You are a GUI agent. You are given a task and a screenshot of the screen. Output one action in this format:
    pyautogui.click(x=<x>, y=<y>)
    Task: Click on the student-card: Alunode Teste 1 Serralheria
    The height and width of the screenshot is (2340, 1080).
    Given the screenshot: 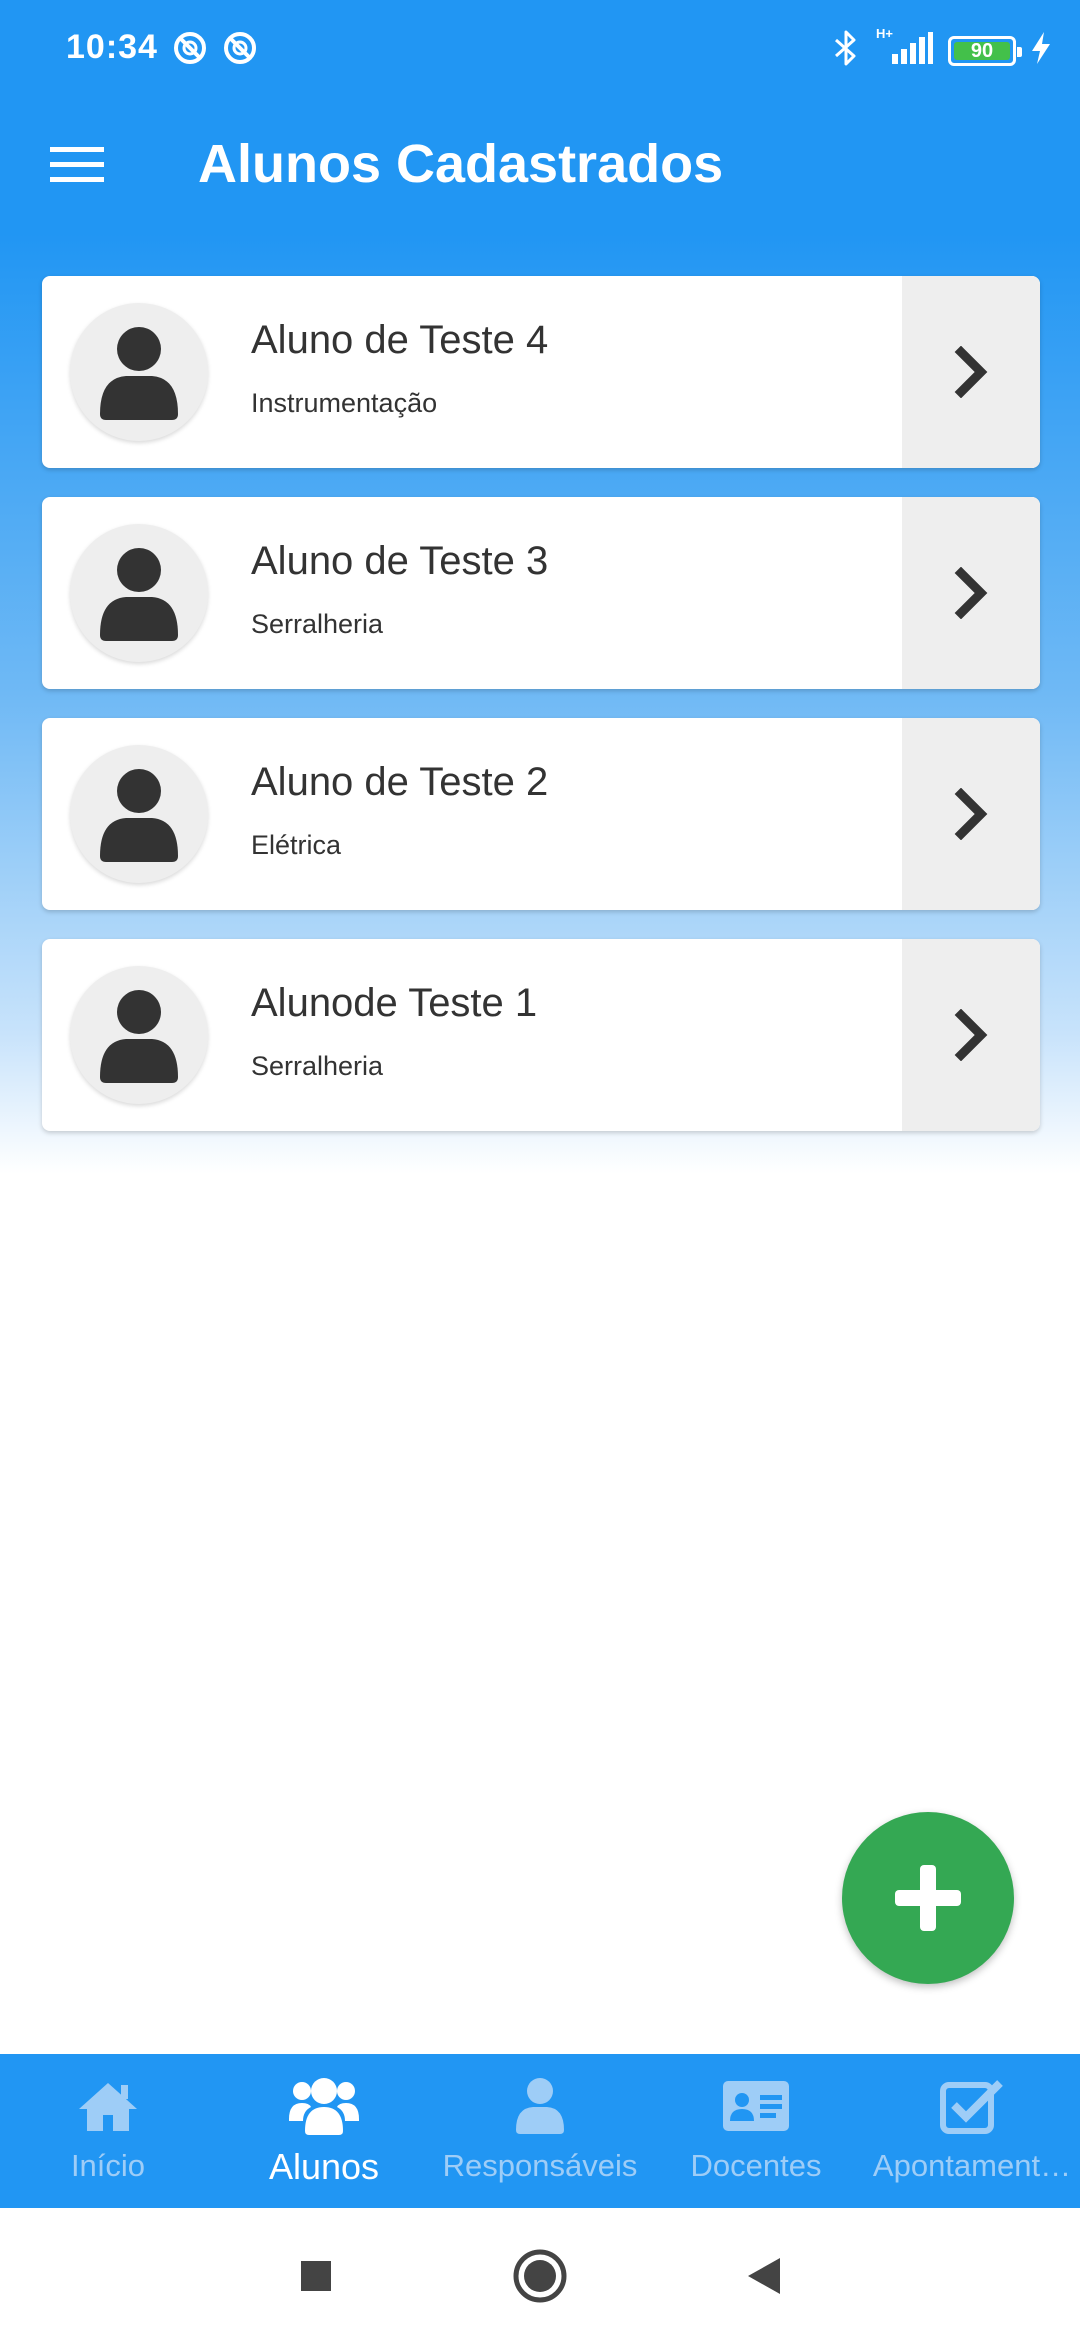 What is the action you would take?
    pyautogui.click(x=541, y=1035)
    